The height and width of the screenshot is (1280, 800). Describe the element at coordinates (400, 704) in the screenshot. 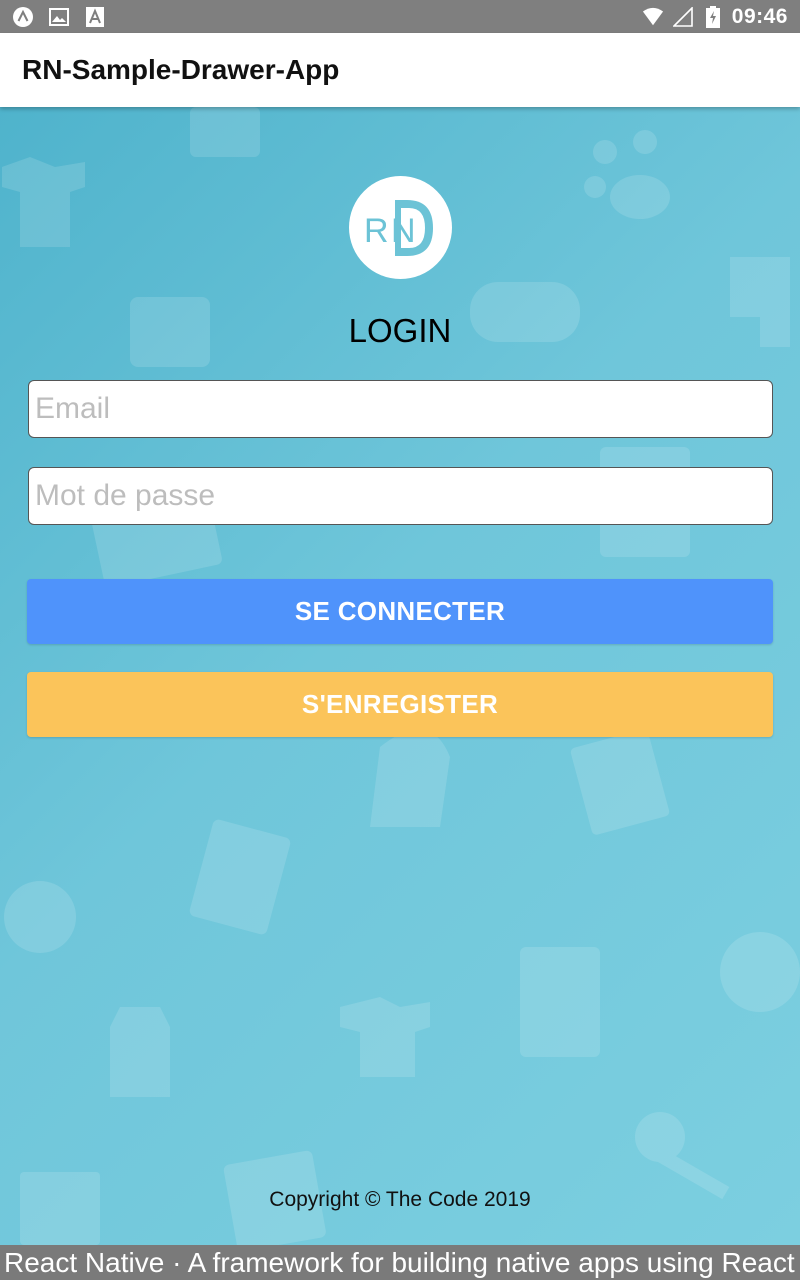

I see `register-button: S'ENREGISTER` at that location.